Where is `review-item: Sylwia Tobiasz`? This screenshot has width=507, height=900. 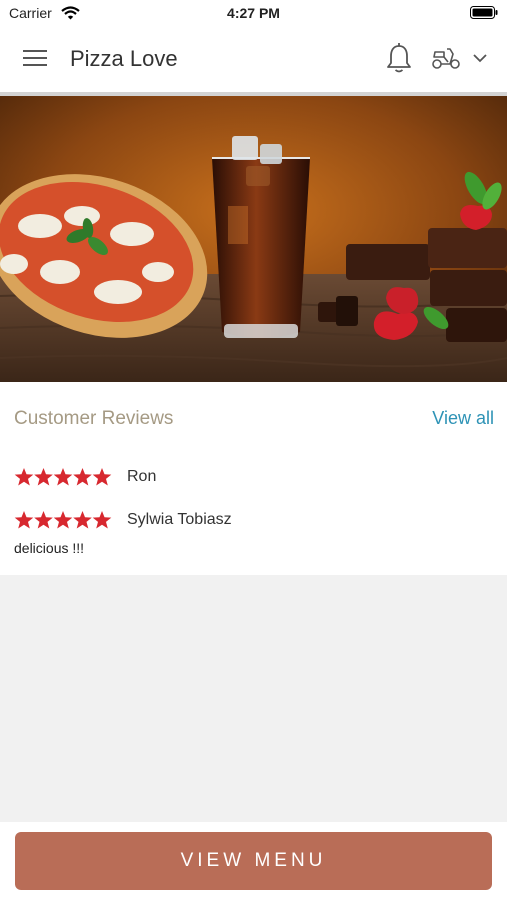
review-item: Sylwia Tobiasz is located at coordinates (254, 521).